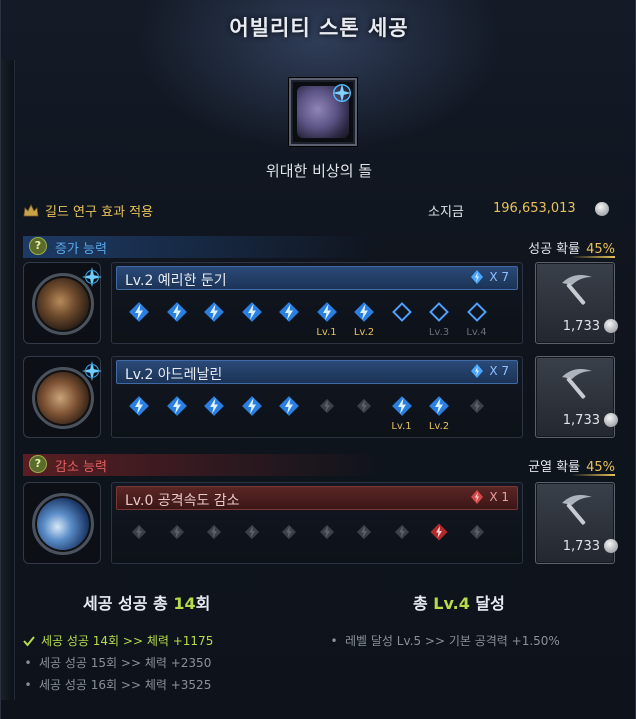 The width and height of the screenshot is (636, 719). I want to click on ability-icon, so click(62, 523).